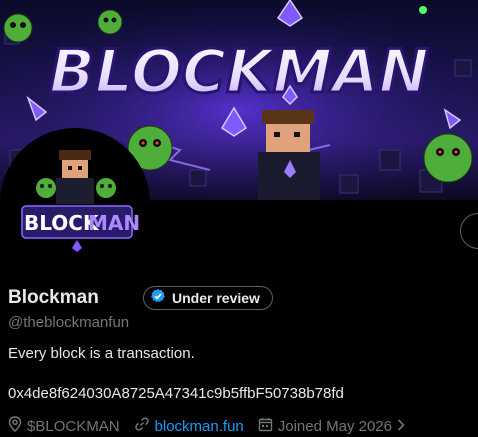 The image size is (478, 437). I want to click on location-pin-icon, so click(15, 426).